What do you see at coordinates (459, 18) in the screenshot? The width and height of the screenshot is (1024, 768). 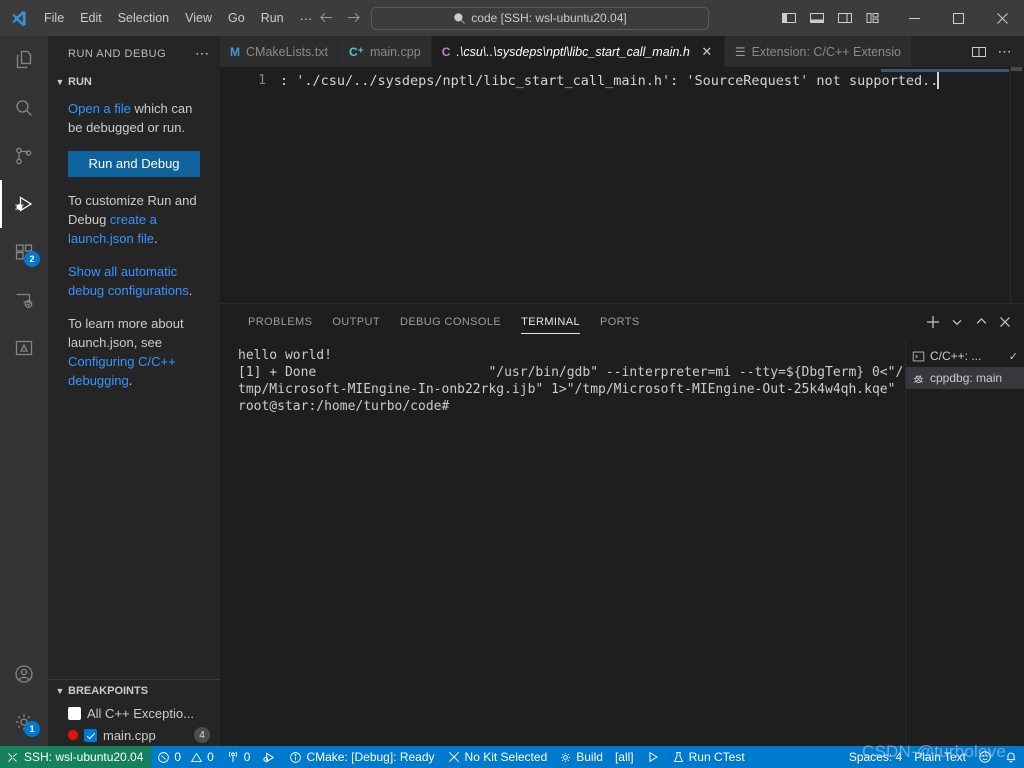 I see `search-icon` at bounding box center [459, 18].